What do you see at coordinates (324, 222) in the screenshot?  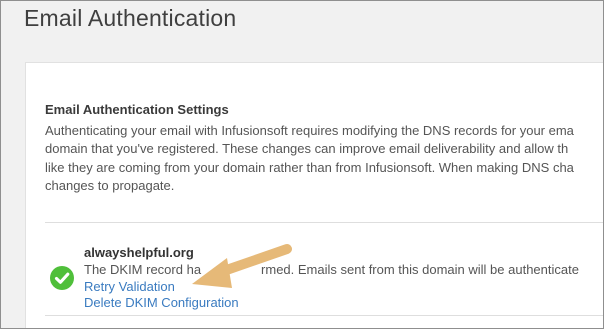 I see `section-divider` at bounding box center [324, 222].